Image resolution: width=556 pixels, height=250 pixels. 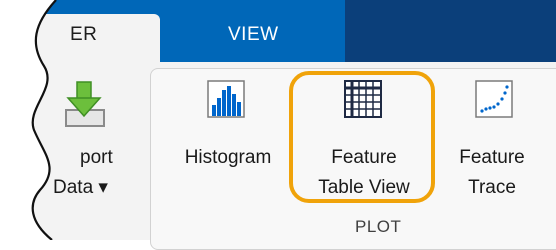 I want to click on plot-group-label: PLOT, so click(x=378, y=226).